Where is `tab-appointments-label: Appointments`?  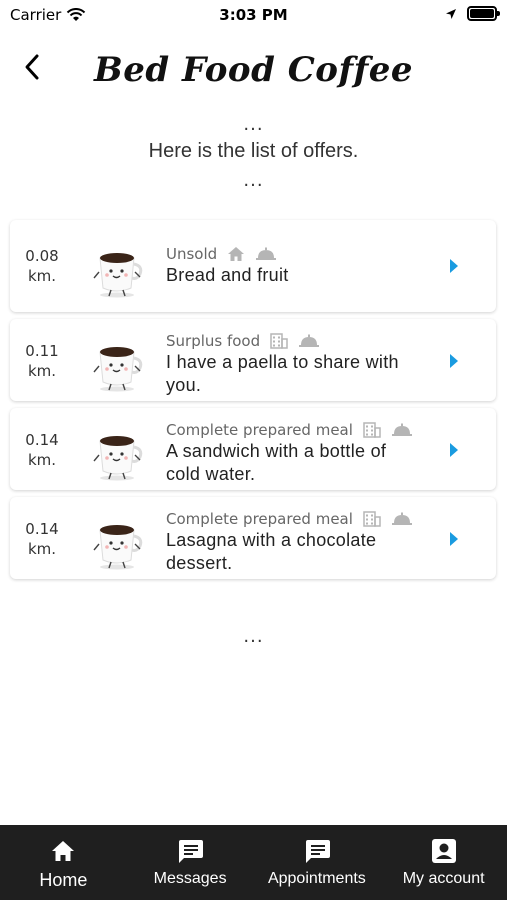
tab-appointments-label: Appointments is located at coordinates (316, 878).